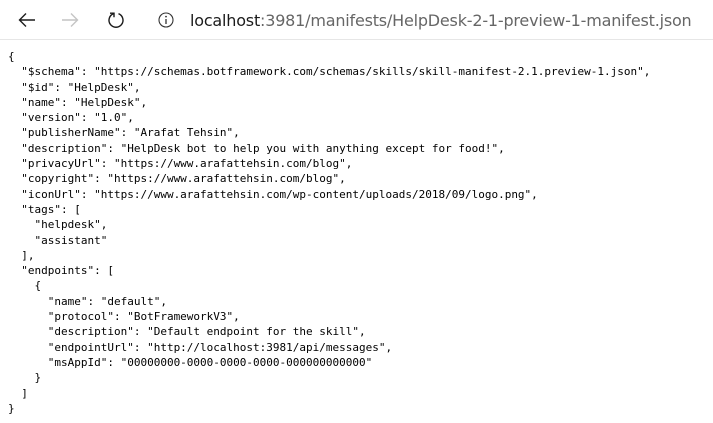  Describe the element at coordinates (71, 118) in the screenshot. I see `json-line: "version": "1.0",` at that location.